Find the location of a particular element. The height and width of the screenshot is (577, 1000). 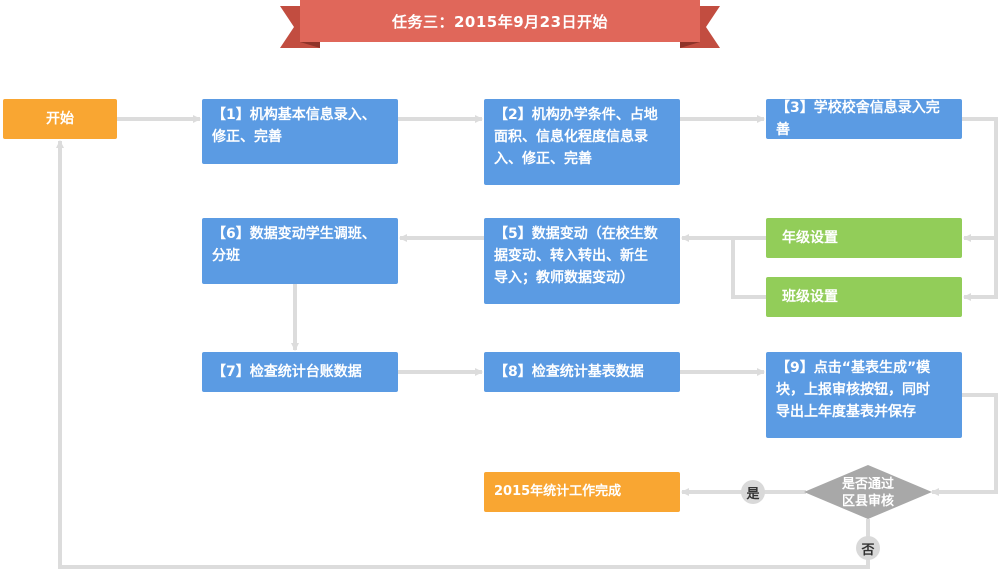

no-badge: 否 is located at coordinates (868, 548).